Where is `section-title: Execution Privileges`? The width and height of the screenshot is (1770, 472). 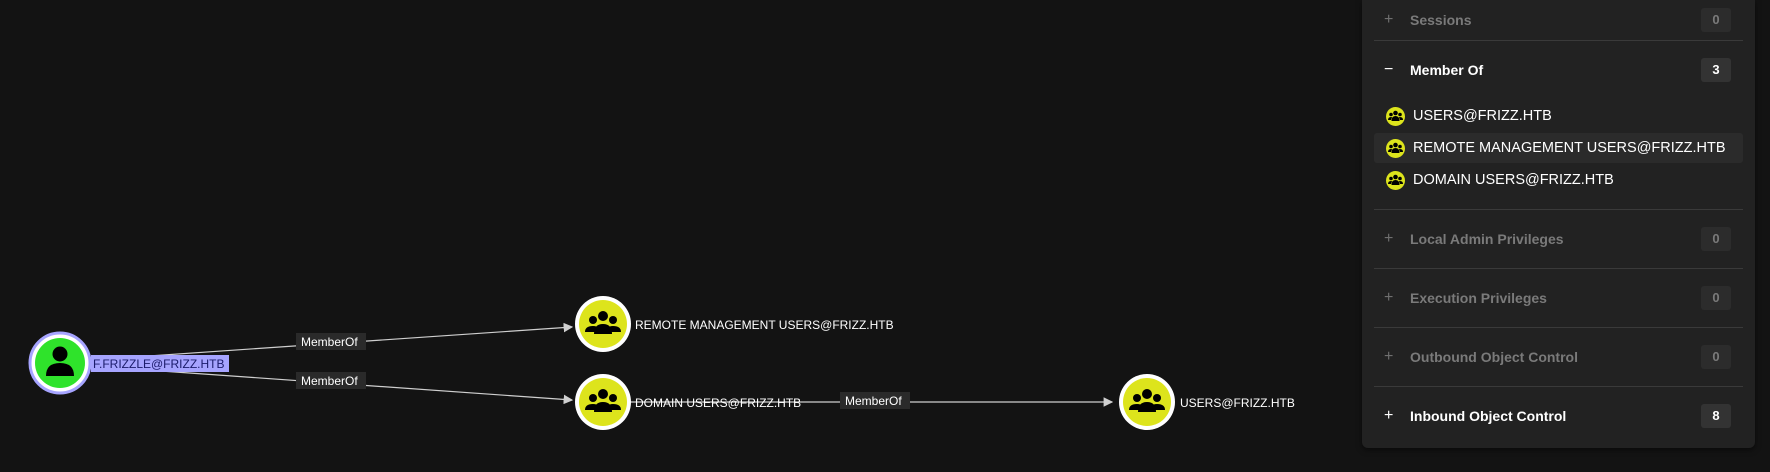
section-title: Execution Privileges is located at coordinates (1478, 298).